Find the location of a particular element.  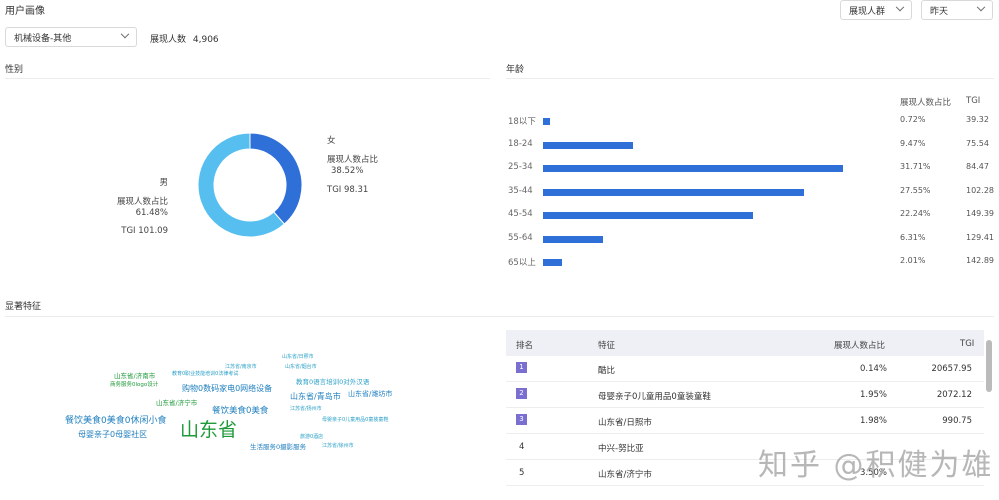

age-col-tgi: TGI is located at coordinates (973, 101).